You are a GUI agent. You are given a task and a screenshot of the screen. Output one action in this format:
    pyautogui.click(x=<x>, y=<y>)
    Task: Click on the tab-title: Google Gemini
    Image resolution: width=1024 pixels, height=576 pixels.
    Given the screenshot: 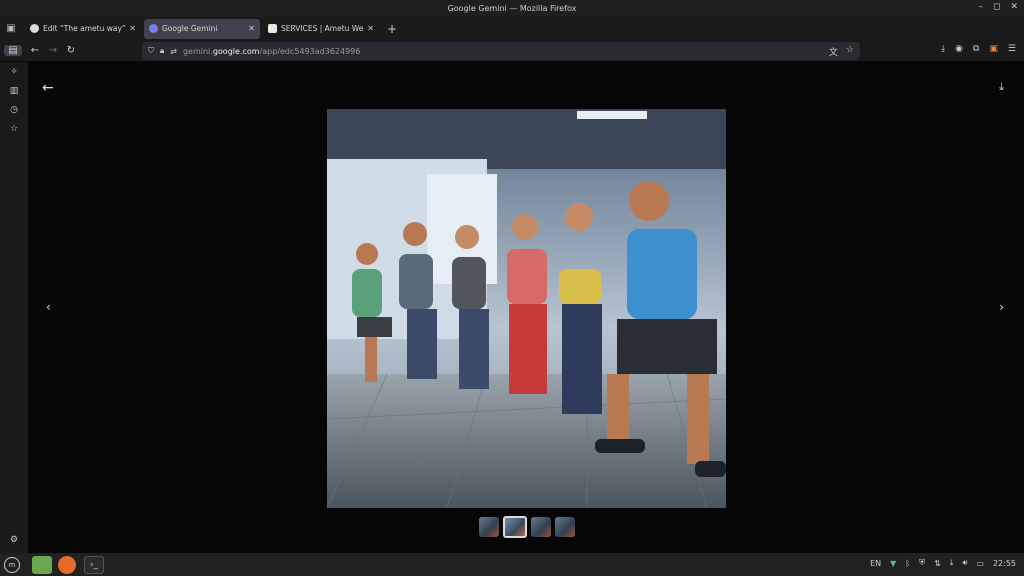 What is the action you would take?
    pyautogui.click(x=190, y=28)
    